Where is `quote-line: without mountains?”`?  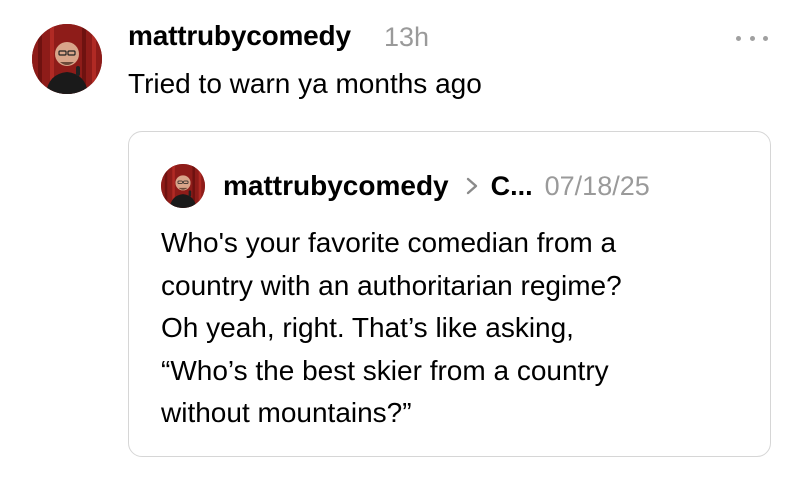 quote-line: without mountains?” is located at coordinates (286, 412).